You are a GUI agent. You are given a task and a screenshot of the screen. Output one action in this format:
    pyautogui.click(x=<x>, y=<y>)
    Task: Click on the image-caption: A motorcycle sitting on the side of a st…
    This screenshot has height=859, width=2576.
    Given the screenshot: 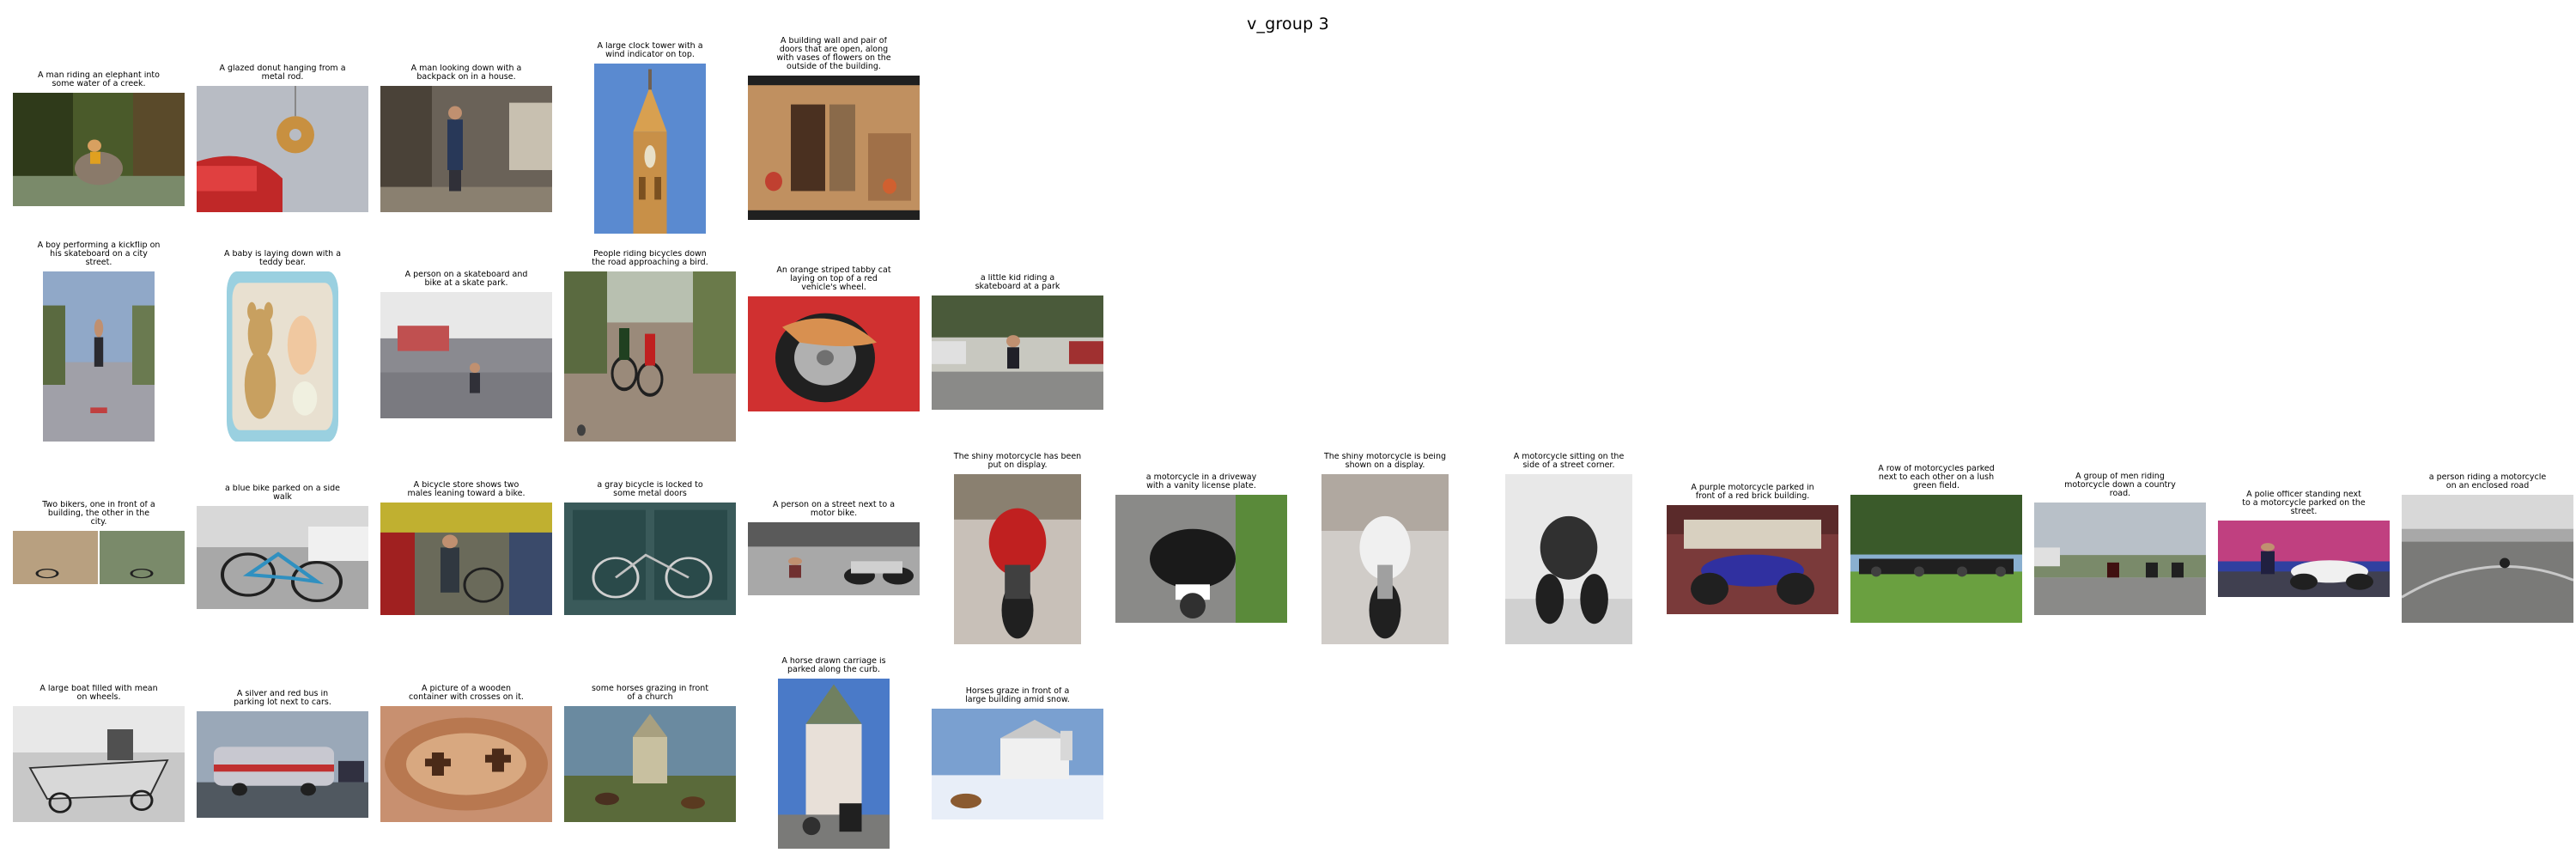 What is the action you would take?
    pyautogui.click(x=1569, y=462)
    